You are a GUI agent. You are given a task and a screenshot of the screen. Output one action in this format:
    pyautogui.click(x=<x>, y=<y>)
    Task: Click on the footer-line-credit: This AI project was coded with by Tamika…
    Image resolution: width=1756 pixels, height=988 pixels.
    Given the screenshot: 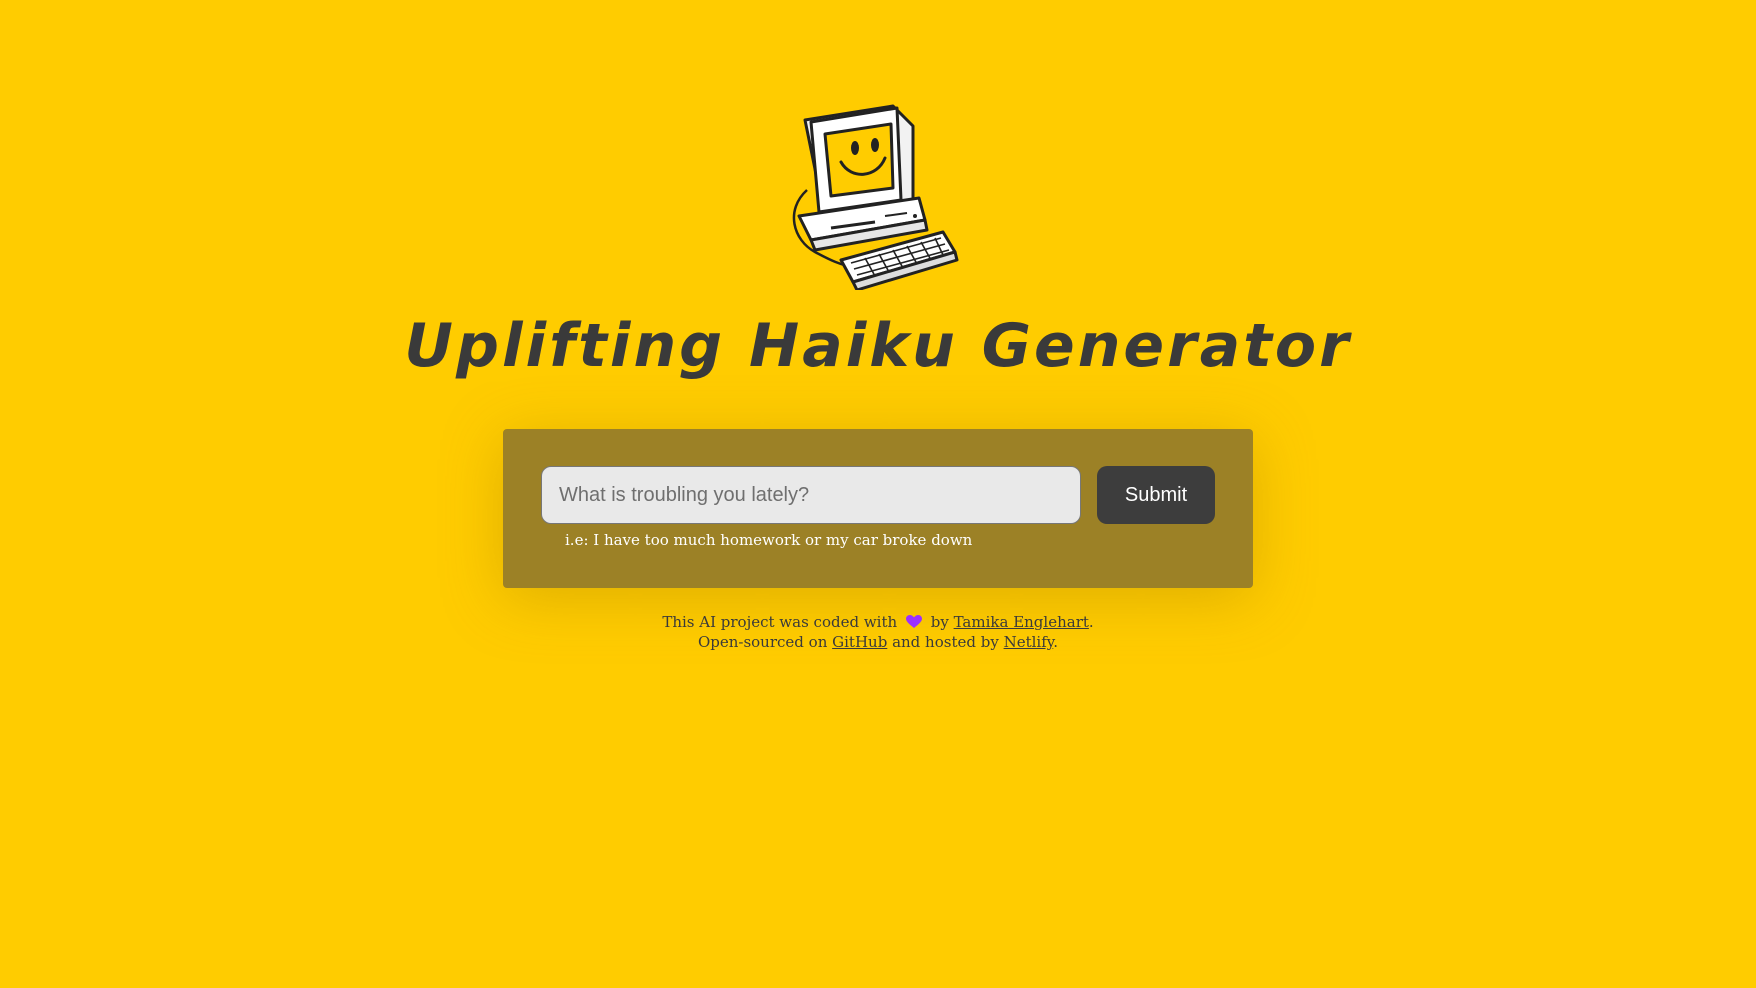 What is the action you would take?
    pyautogui.click(x=878, y=622)
    